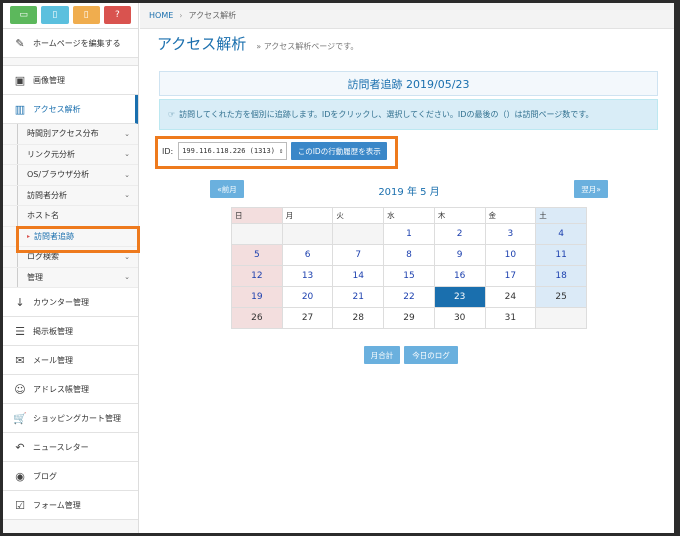 This screenshot has height=536, width=680. I want to click on calendar-day: 18, so click(561, 276).